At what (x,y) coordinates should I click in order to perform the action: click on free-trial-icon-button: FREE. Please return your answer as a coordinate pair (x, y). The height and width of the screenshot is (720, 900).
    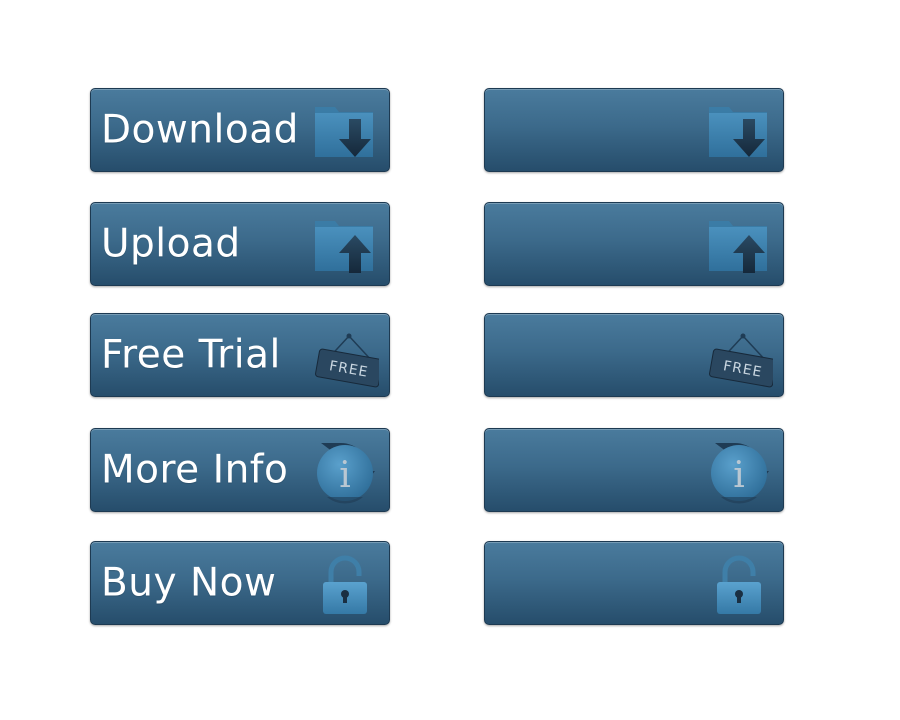
    Looking at the image, I should click on (634, 355).